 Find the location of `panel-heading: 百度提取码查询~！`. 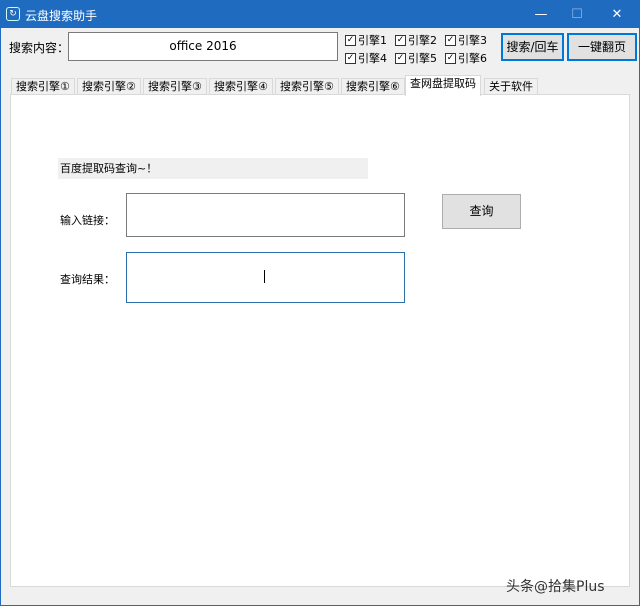

panel-heading: 百度提取码查询~！ is located at coordinates (213, 168).